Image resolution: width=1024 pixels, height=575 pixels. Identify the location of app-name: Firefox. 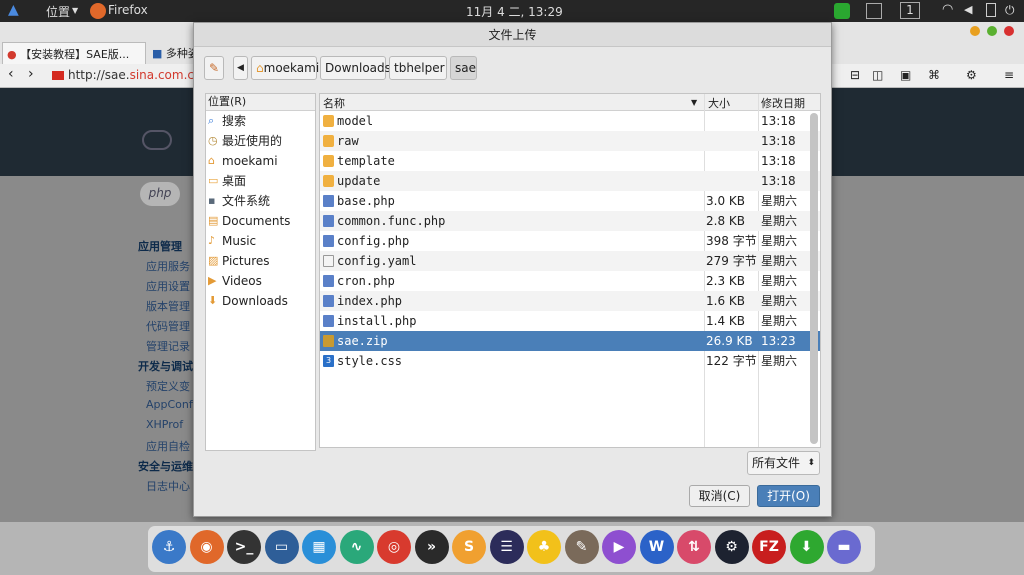
(128, 10).